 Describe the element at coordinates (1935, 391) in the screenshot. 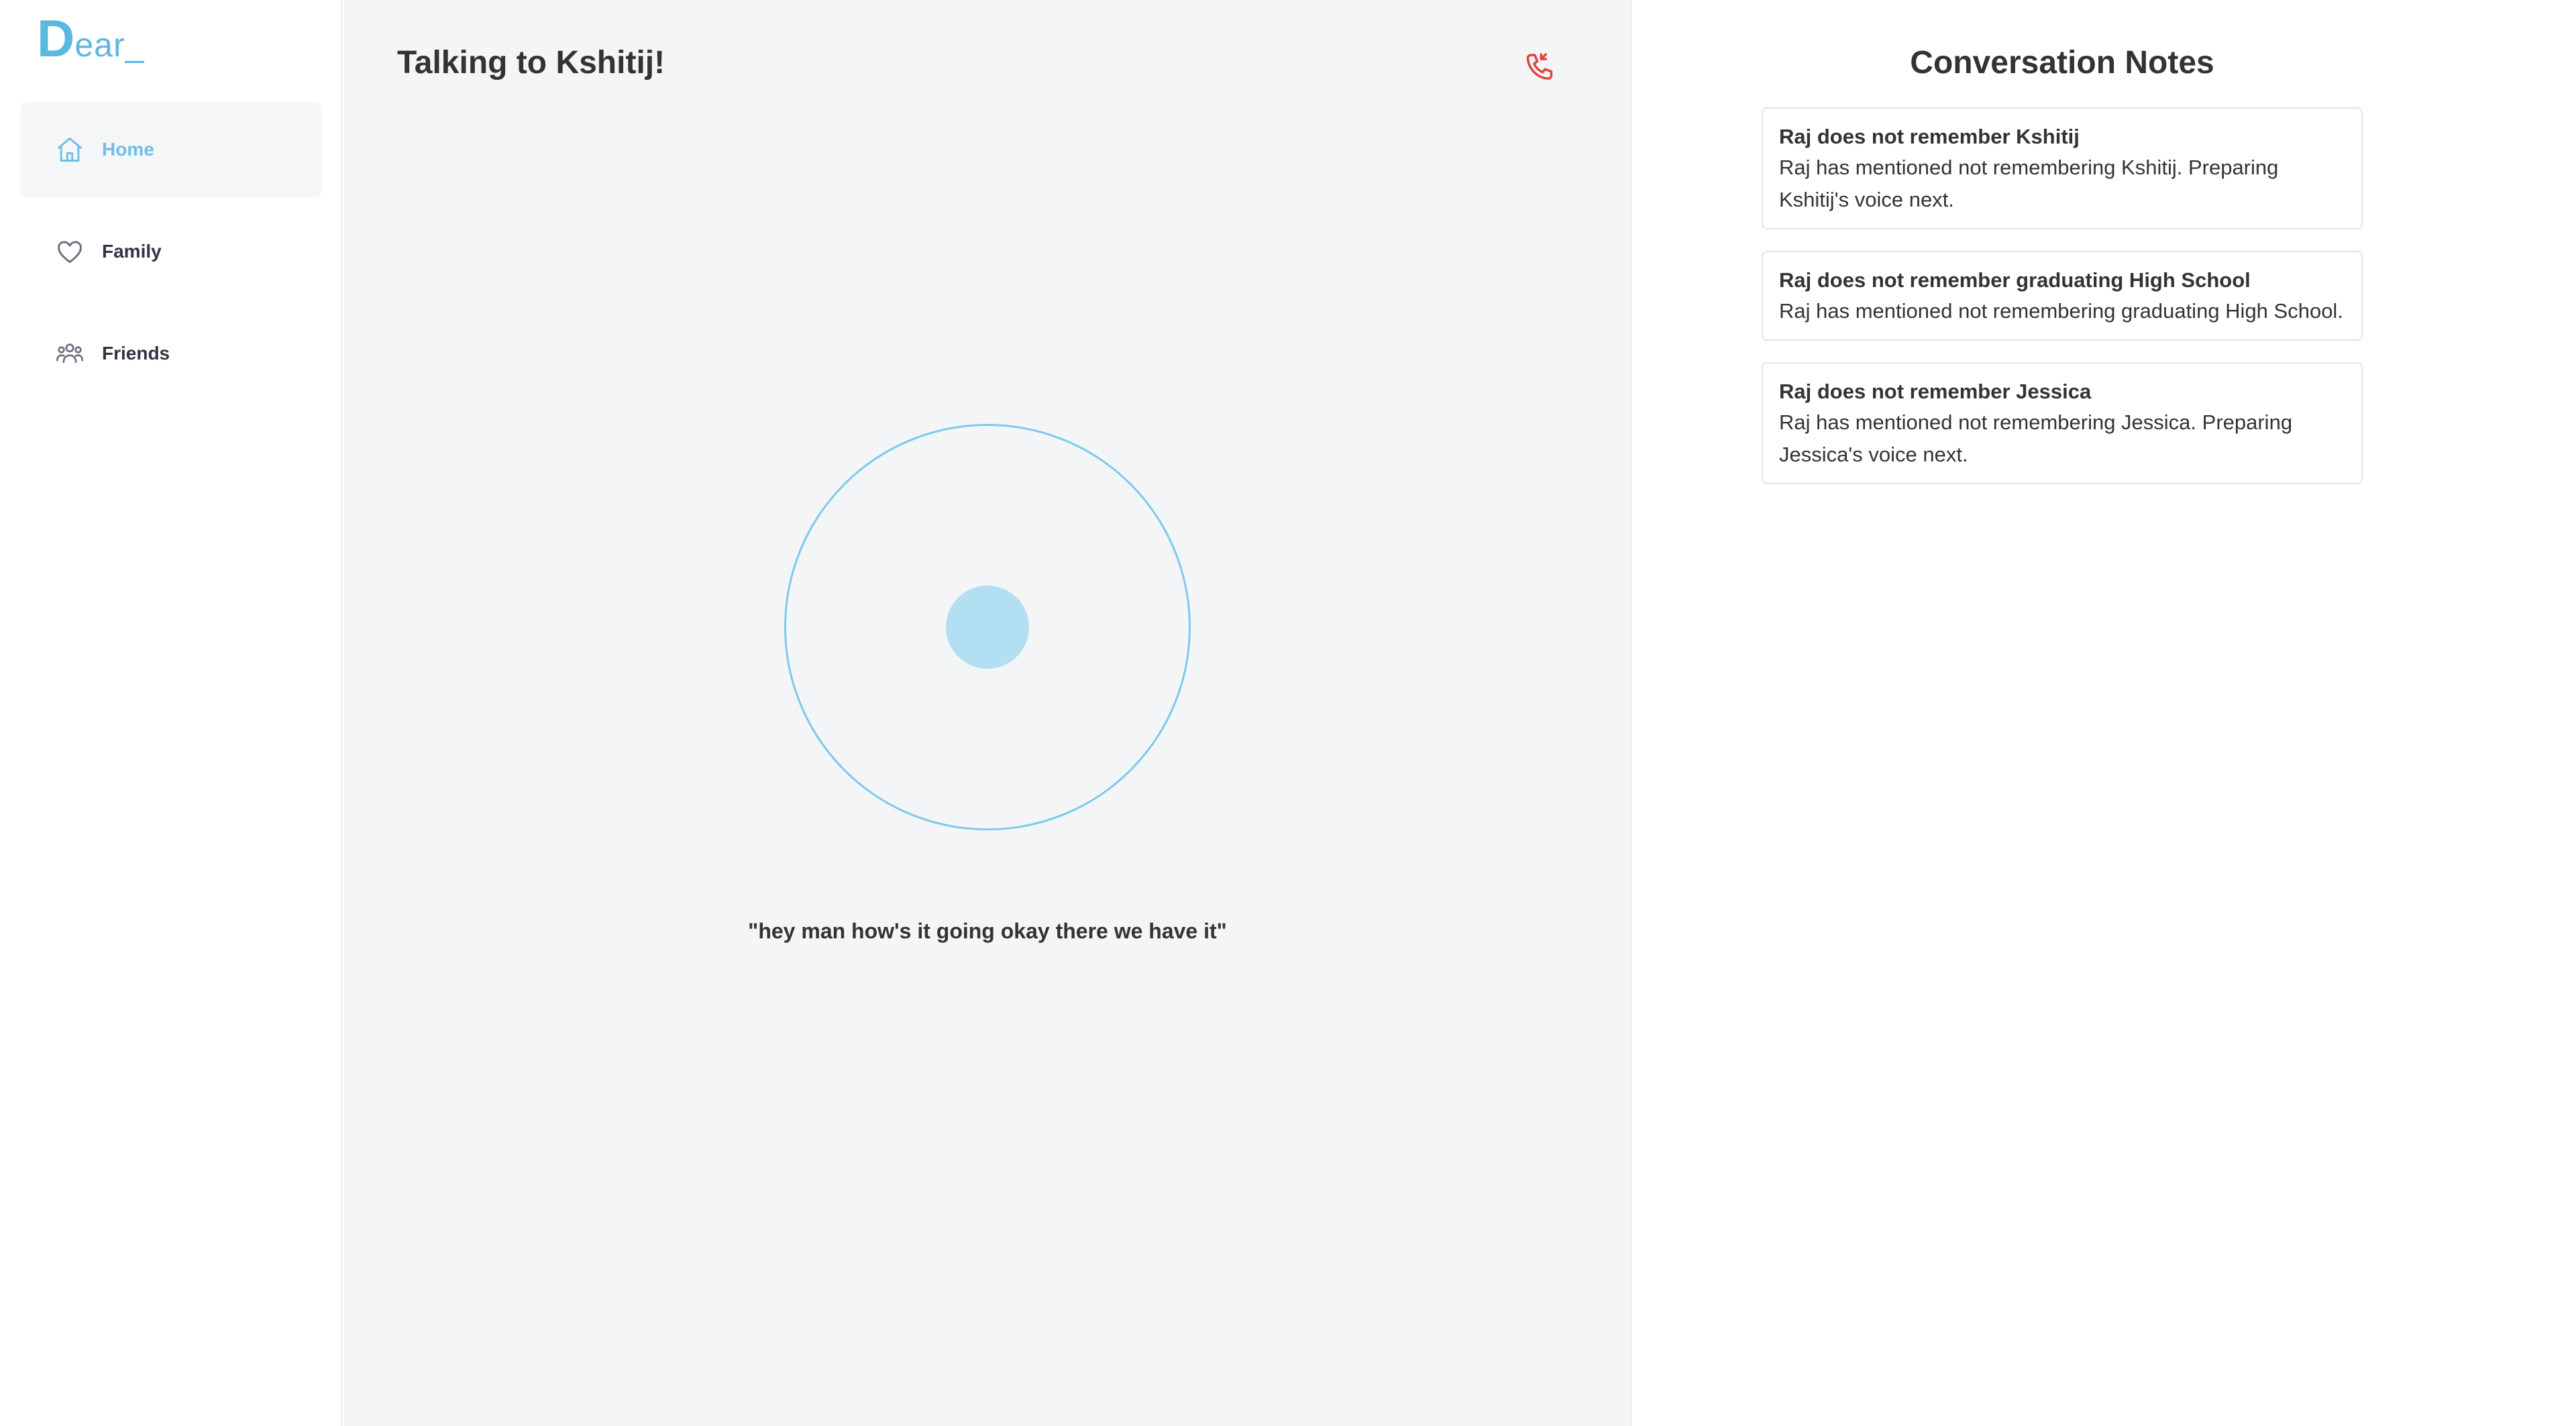

I see `note-title: Raj does not remember Jessica` at that location.